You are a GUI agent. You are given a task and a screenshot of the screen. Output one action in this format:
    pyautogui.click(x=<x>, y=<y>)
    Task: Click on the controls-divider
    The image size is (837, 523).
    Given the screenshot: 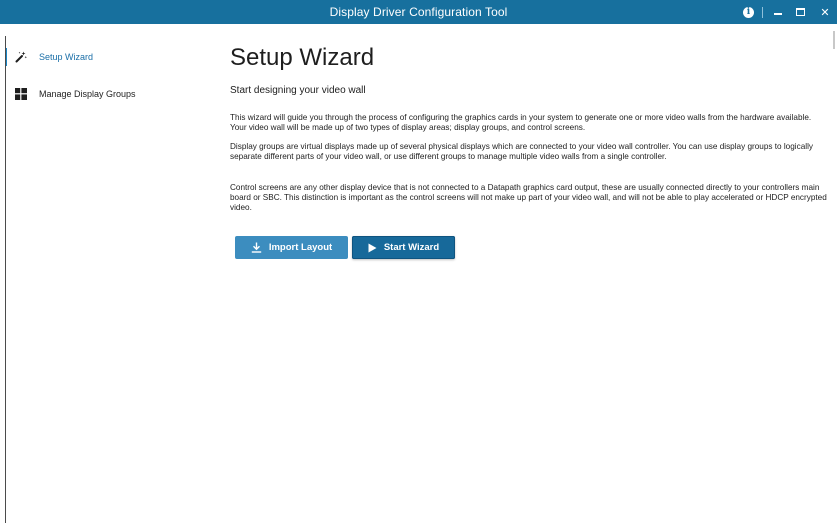 What is the action you would take?
    pyautogui.click(x=762, y=12)
    